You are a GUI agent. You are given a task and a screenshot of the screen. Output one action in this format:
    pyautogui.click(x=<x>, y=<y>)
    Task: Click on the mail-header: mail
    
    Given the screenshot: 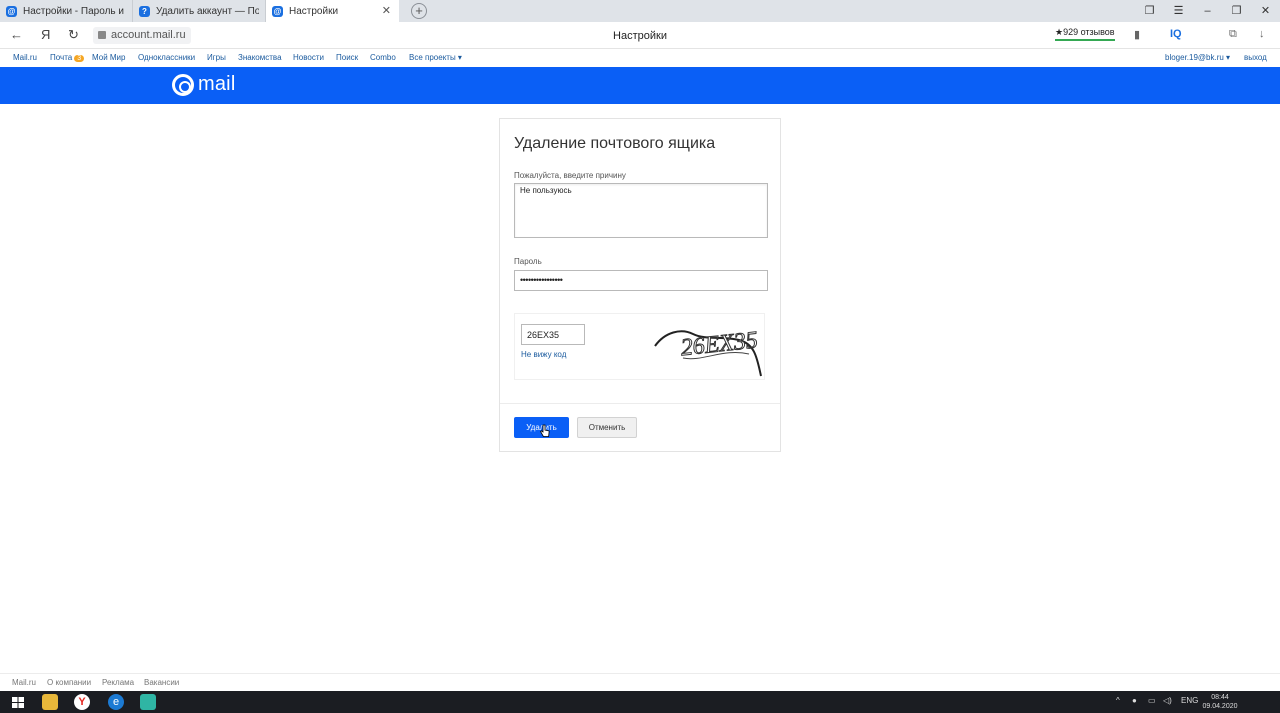 What is the action you would take?
    pyautogui.click(x=640, y=85)
    